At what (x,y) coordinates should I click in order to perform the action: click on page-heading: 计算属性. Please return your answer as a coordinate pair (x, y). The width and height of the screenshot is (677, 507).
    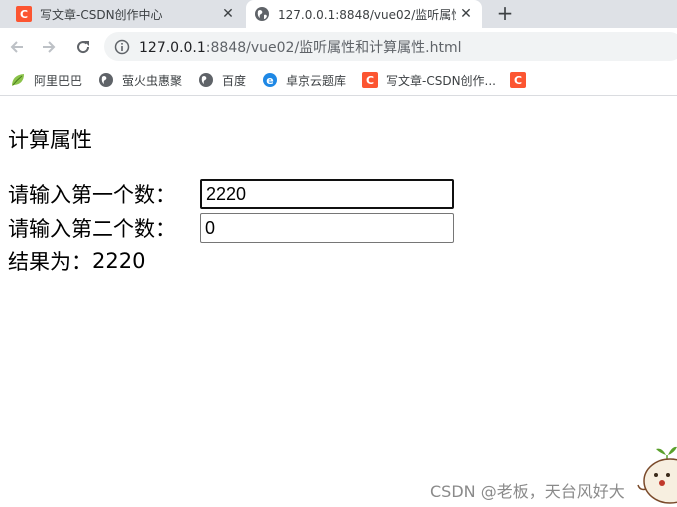
    Looking at the image, I should click on (50, 140).